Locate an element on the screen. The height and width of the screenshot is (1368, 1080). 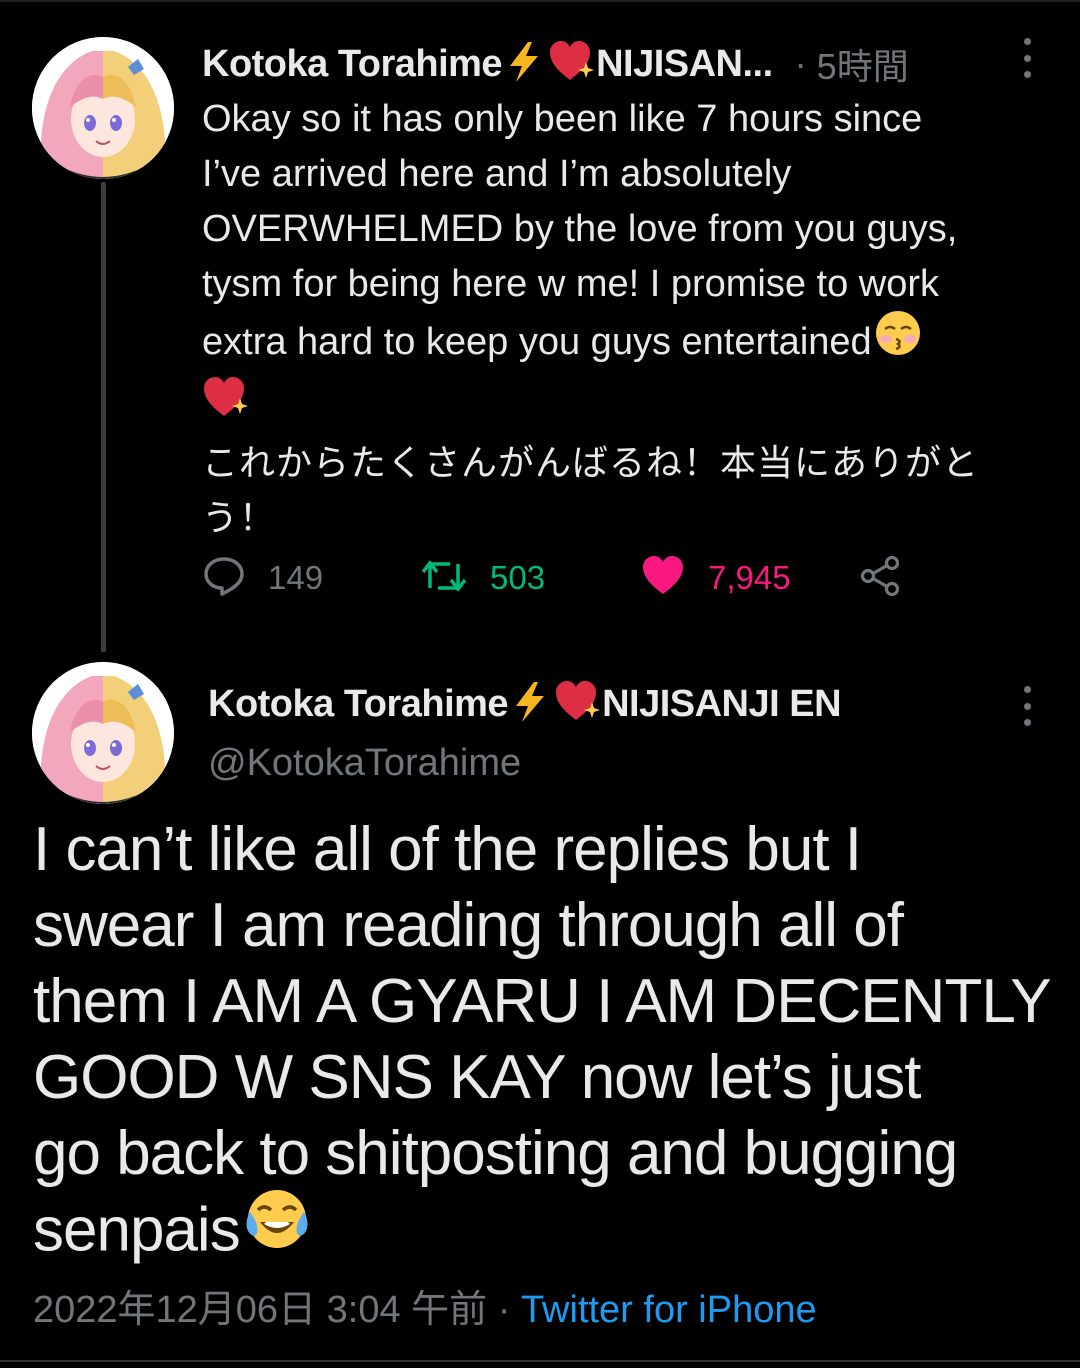
tweet-text-line: swear I am reading through all of is located at coordinates (468, 925).